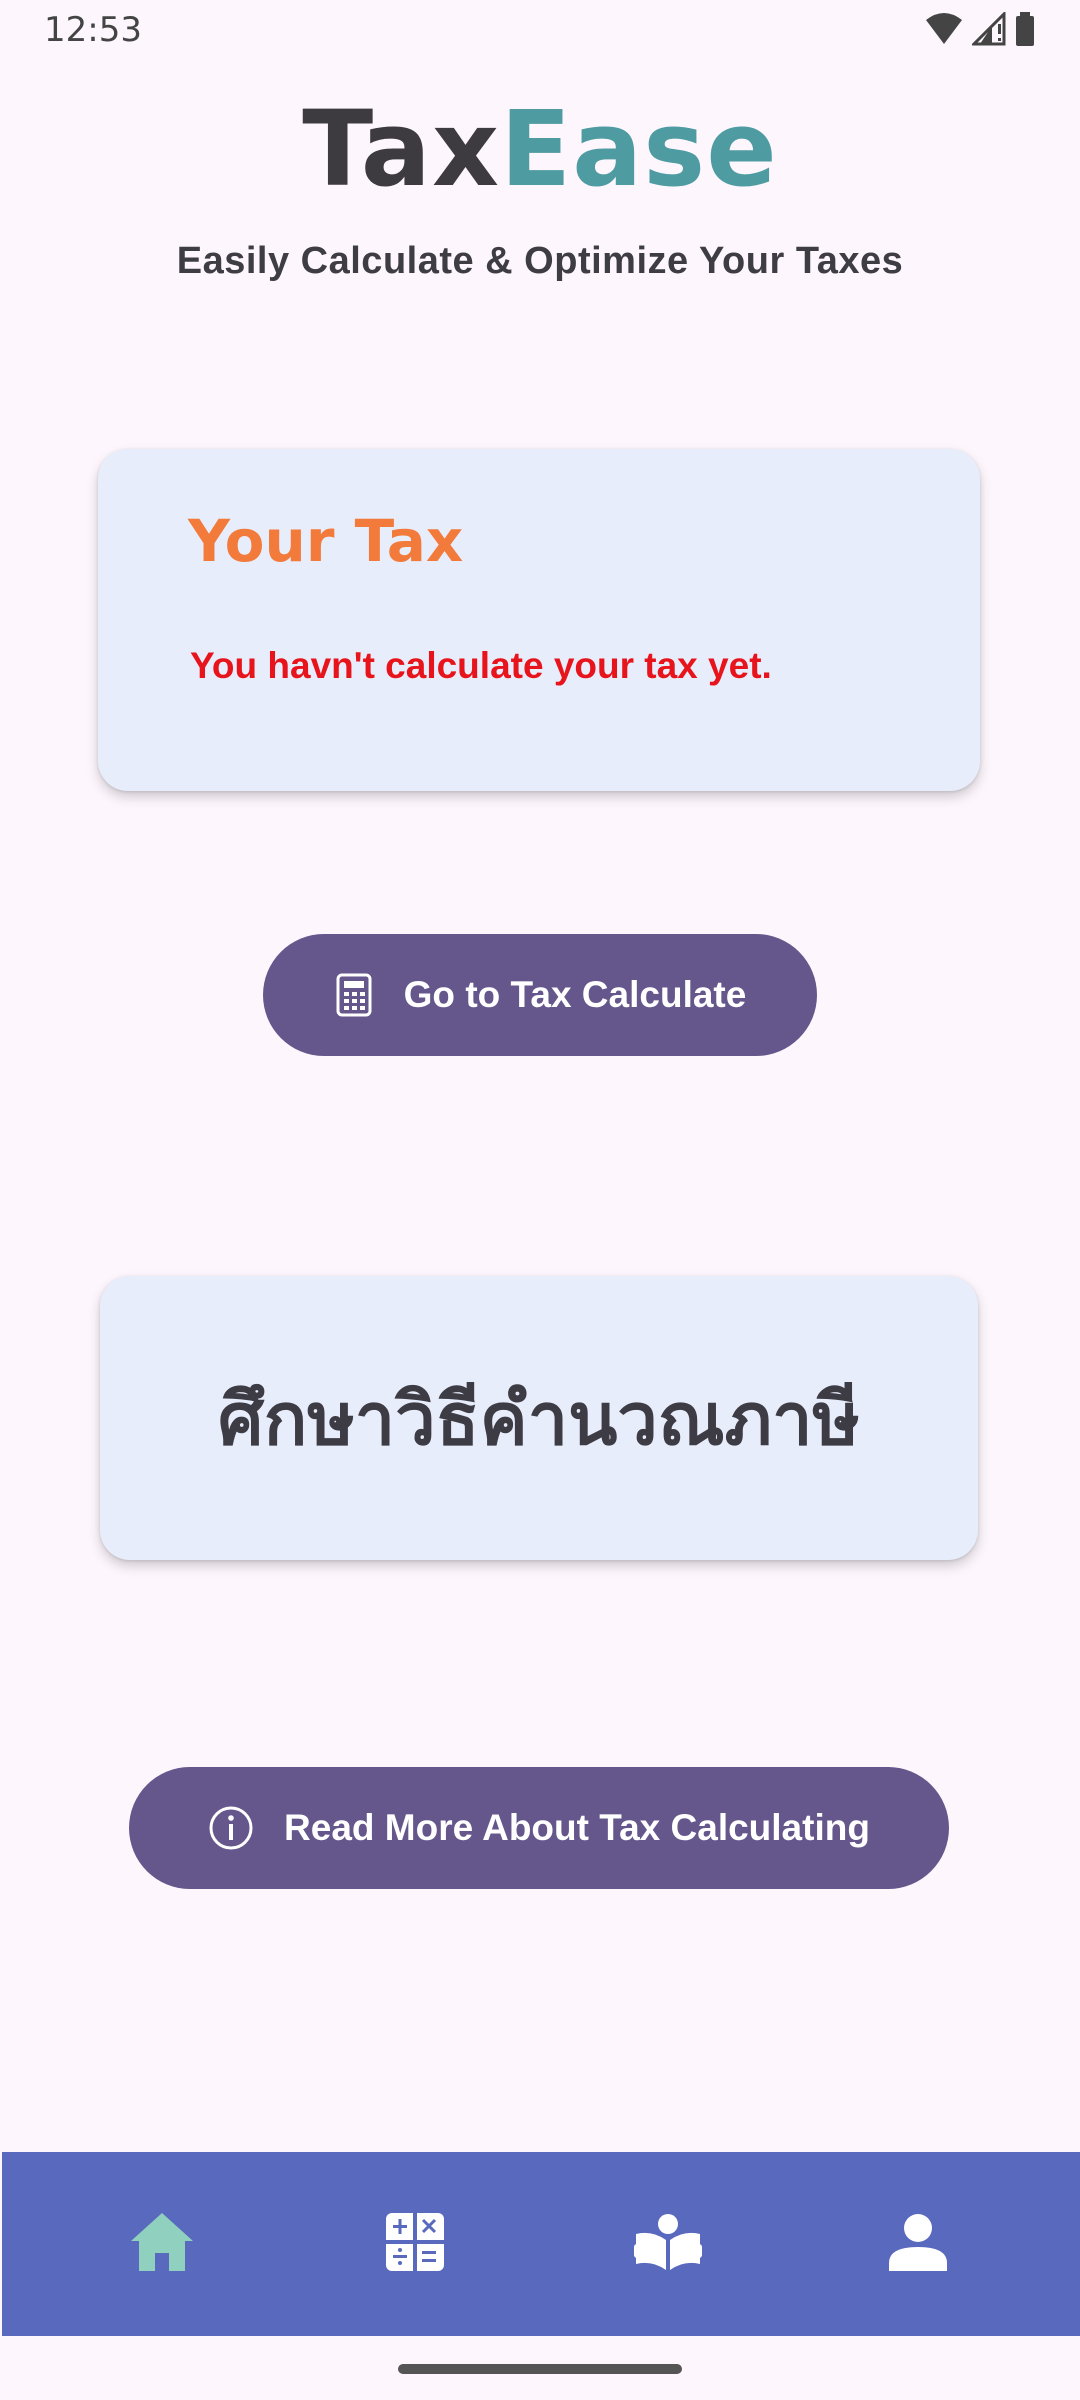 The image size is (1080, 2400). I want to click on reader-book-icon, so click(668, 2244).